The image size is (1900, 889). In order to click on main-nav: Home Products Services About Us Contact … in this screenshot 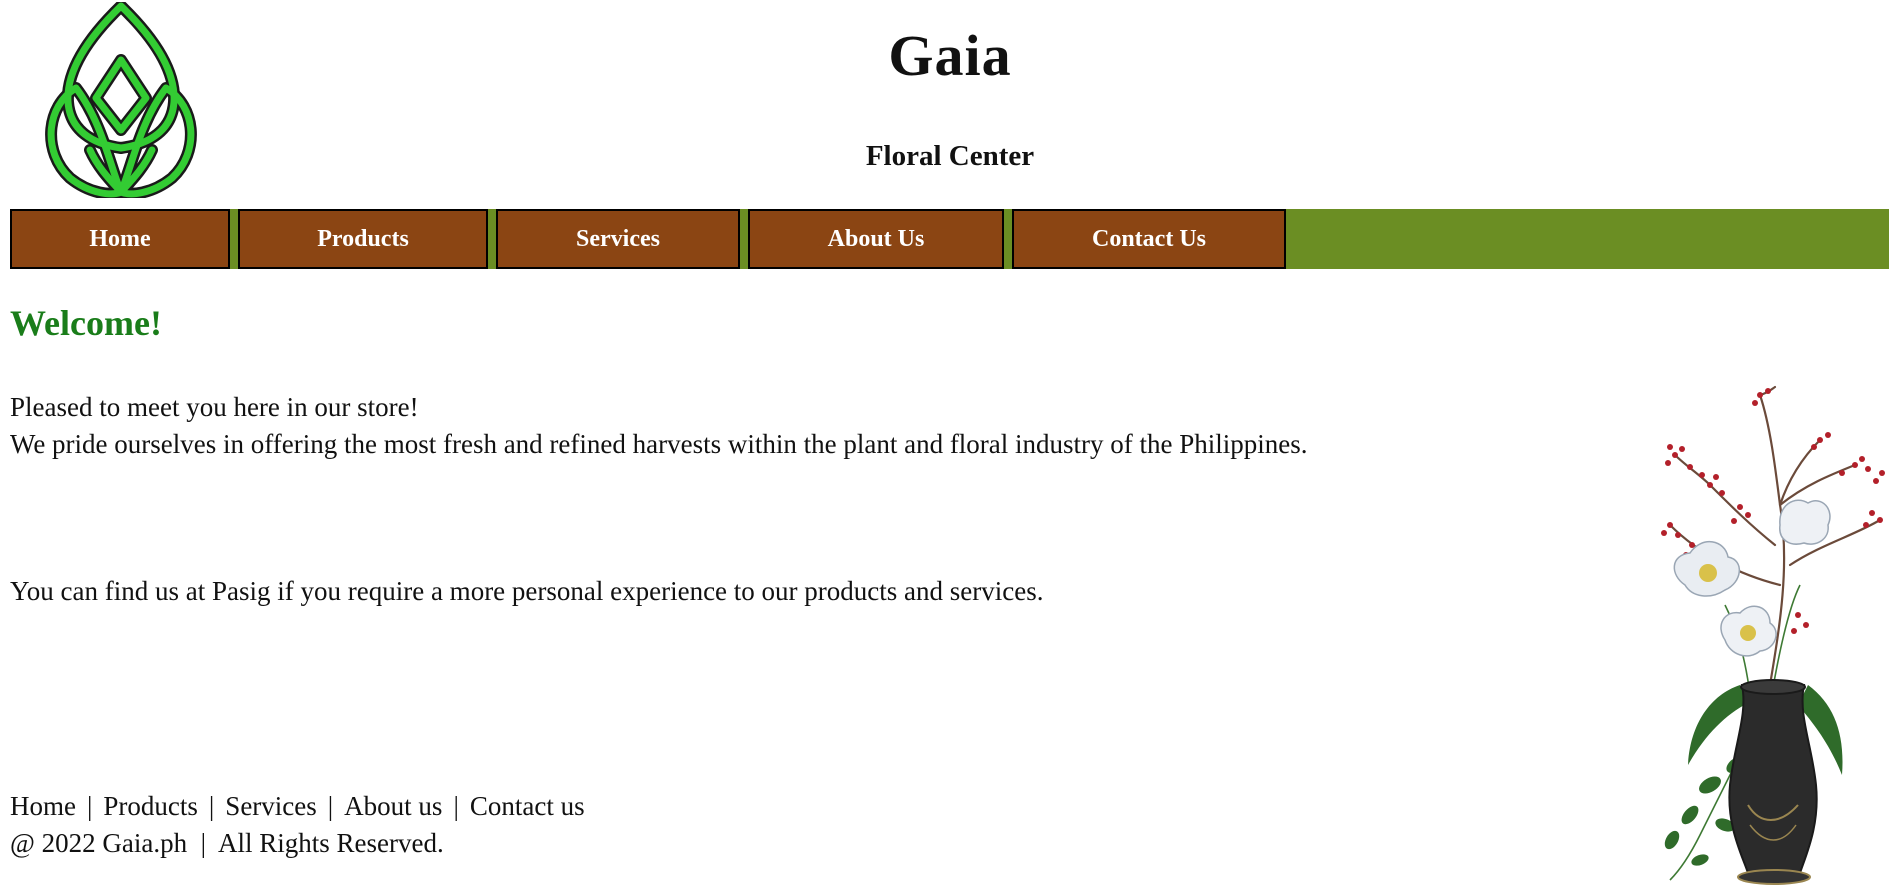, I will do `click(949, 239)`.